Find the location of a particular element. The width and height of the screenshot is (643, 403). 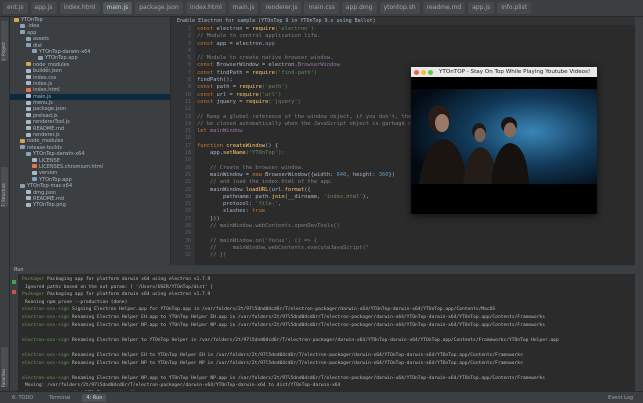

line-number: 27 is located at coordinates (187, 218).